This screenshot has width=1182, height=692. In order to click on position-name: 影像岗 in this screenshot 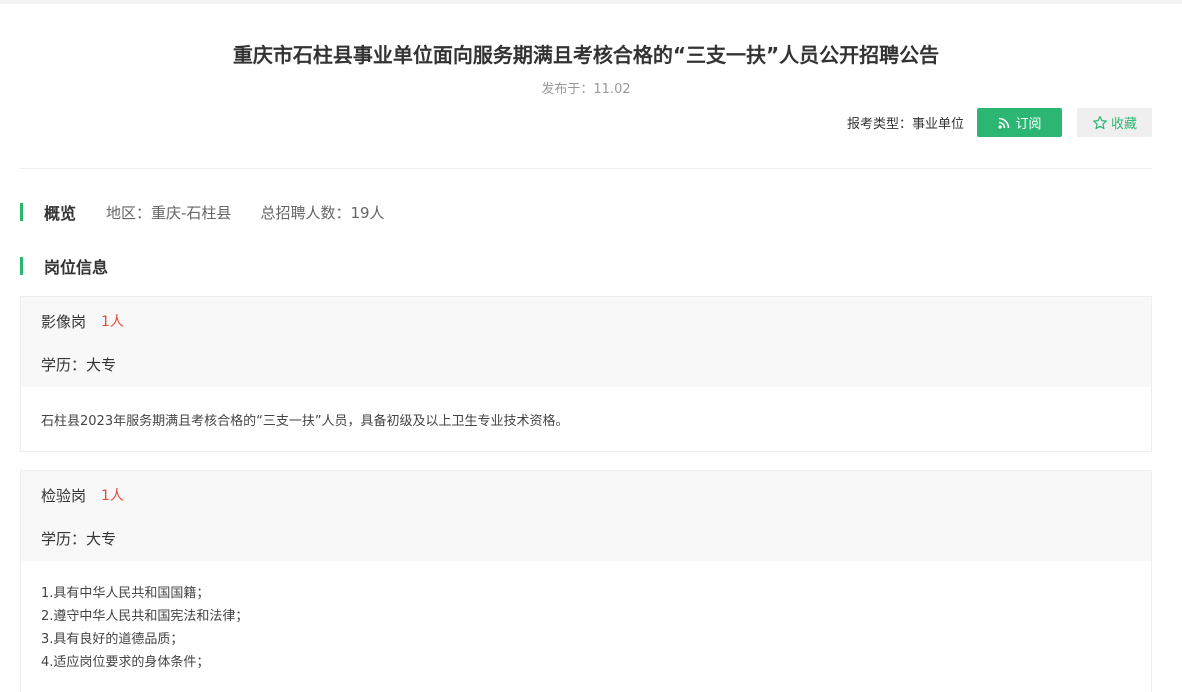, I will do `click(64, 321)`.